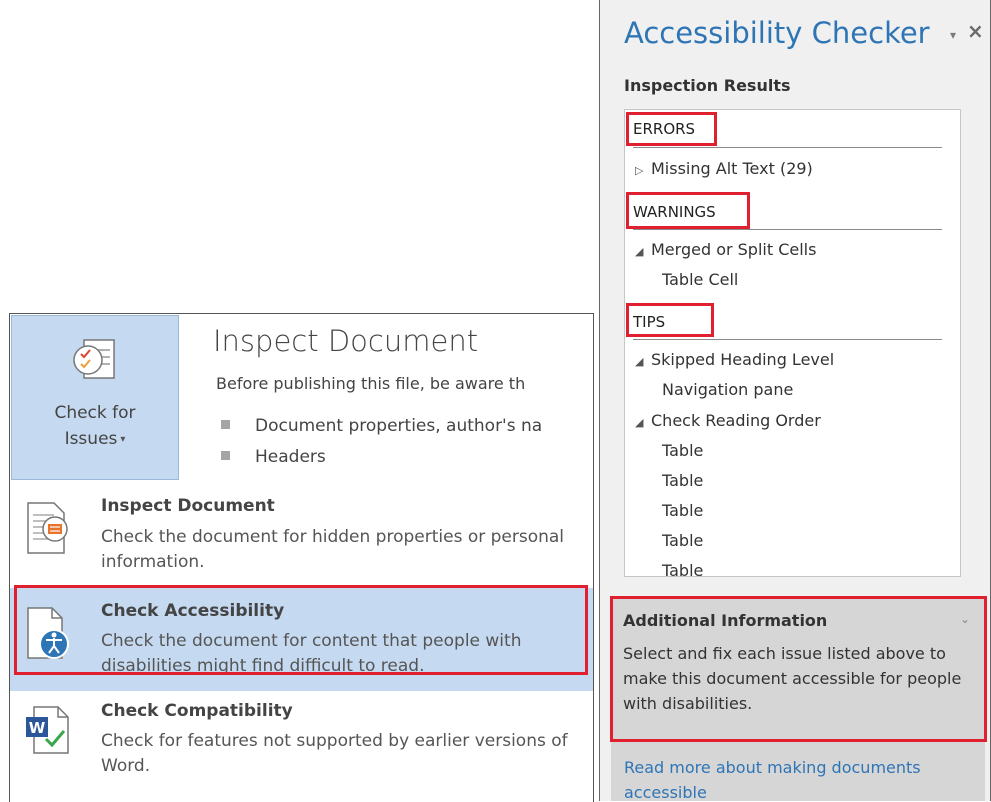 This screenshot has height=802, width=991. Describe the element at coordinates (728, 420) in the screenshot. I see `result-item-check-reading-order: ◢ Check Reading Order` at that location.